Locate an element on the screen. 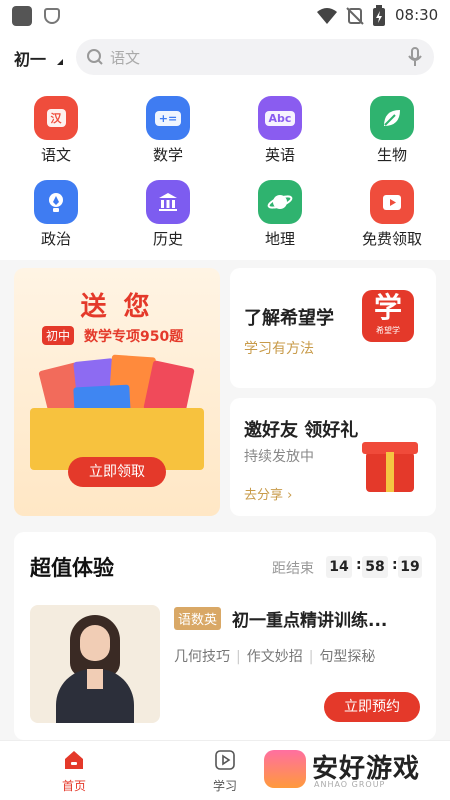 The height and width of the screenshot is (800, 450). search-icon is located at coordinates (95, 57).